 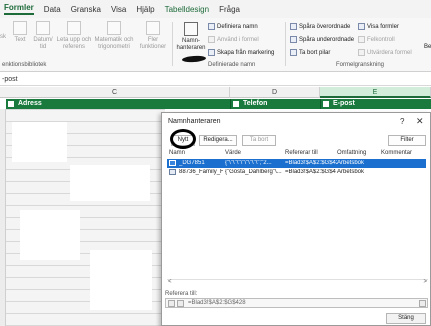 I want to click on evaluate-formula-button: Utvärdera formel, so click(x=385, y=52).